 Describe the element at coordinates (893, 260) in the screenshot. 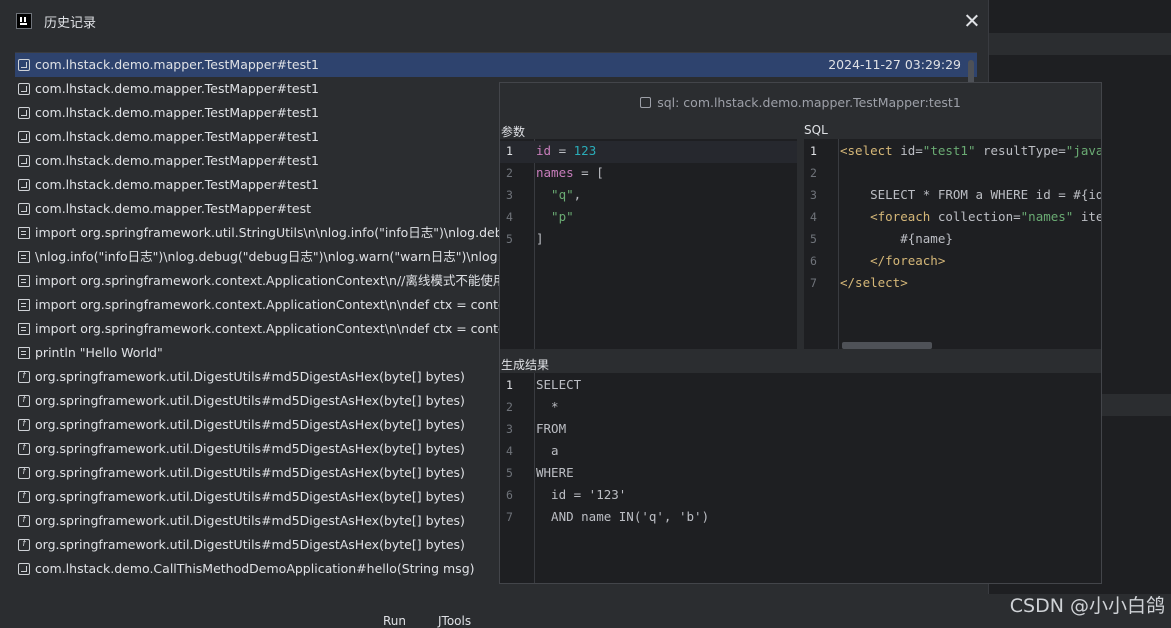

I see `code-line: </foreach>` at that location.